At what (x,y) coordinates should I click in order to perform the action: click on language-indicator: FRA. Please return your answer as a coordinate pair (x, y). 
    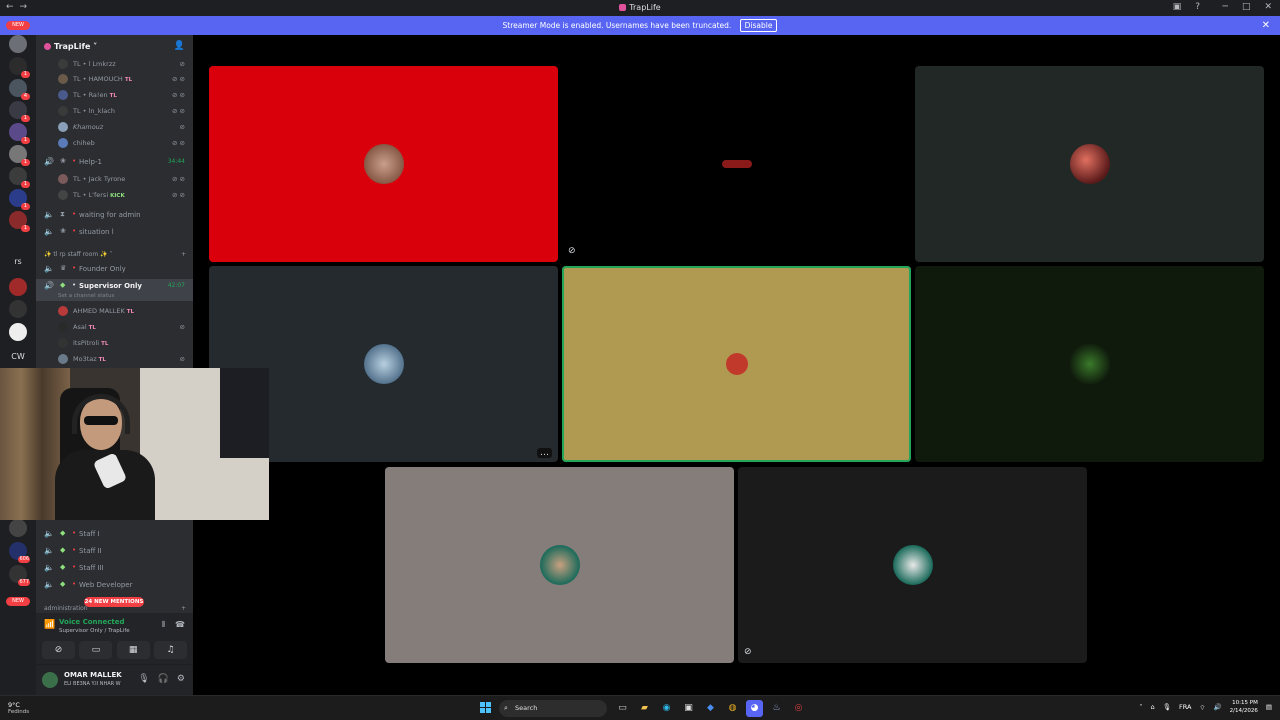
    Looking at the image, I should click on (1185, 707).